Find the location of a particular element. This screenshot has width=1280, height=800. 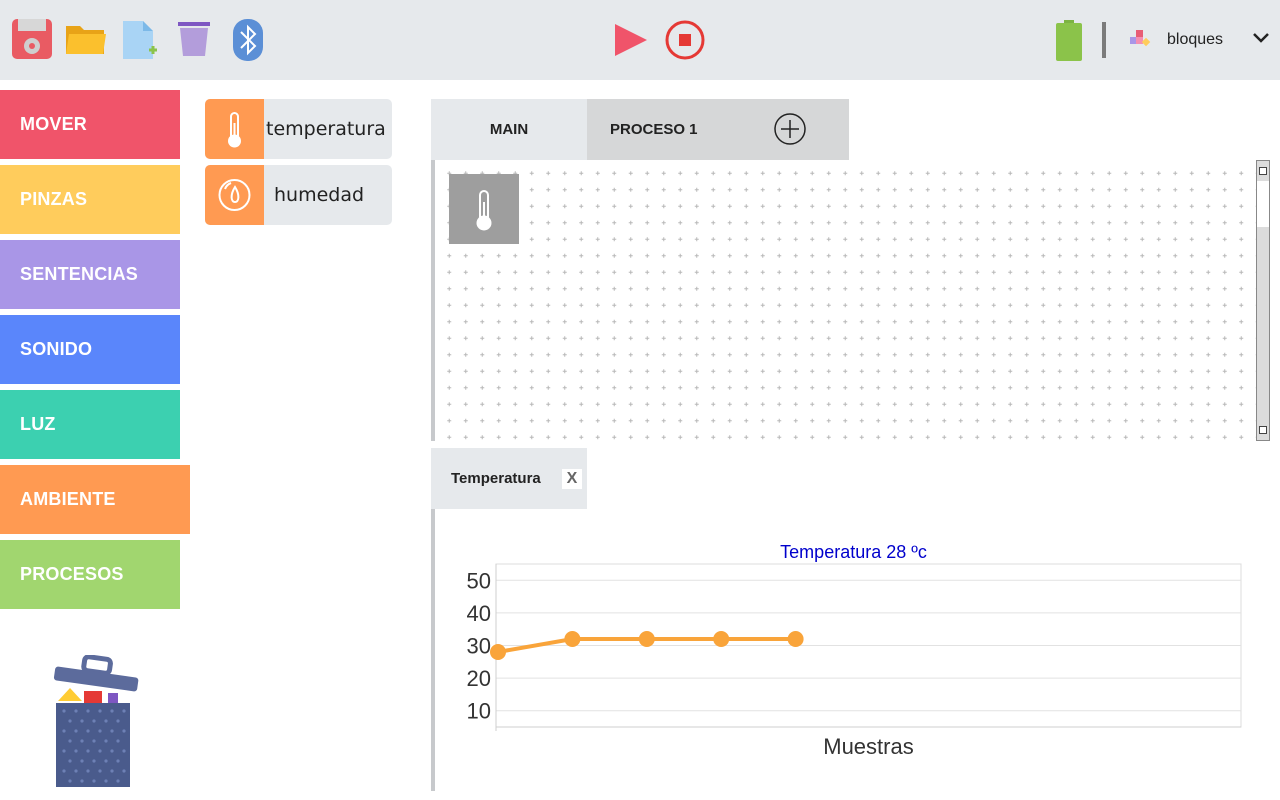

chart-tab-temperatura: Temperatura X is located at coordinates (509, 478).